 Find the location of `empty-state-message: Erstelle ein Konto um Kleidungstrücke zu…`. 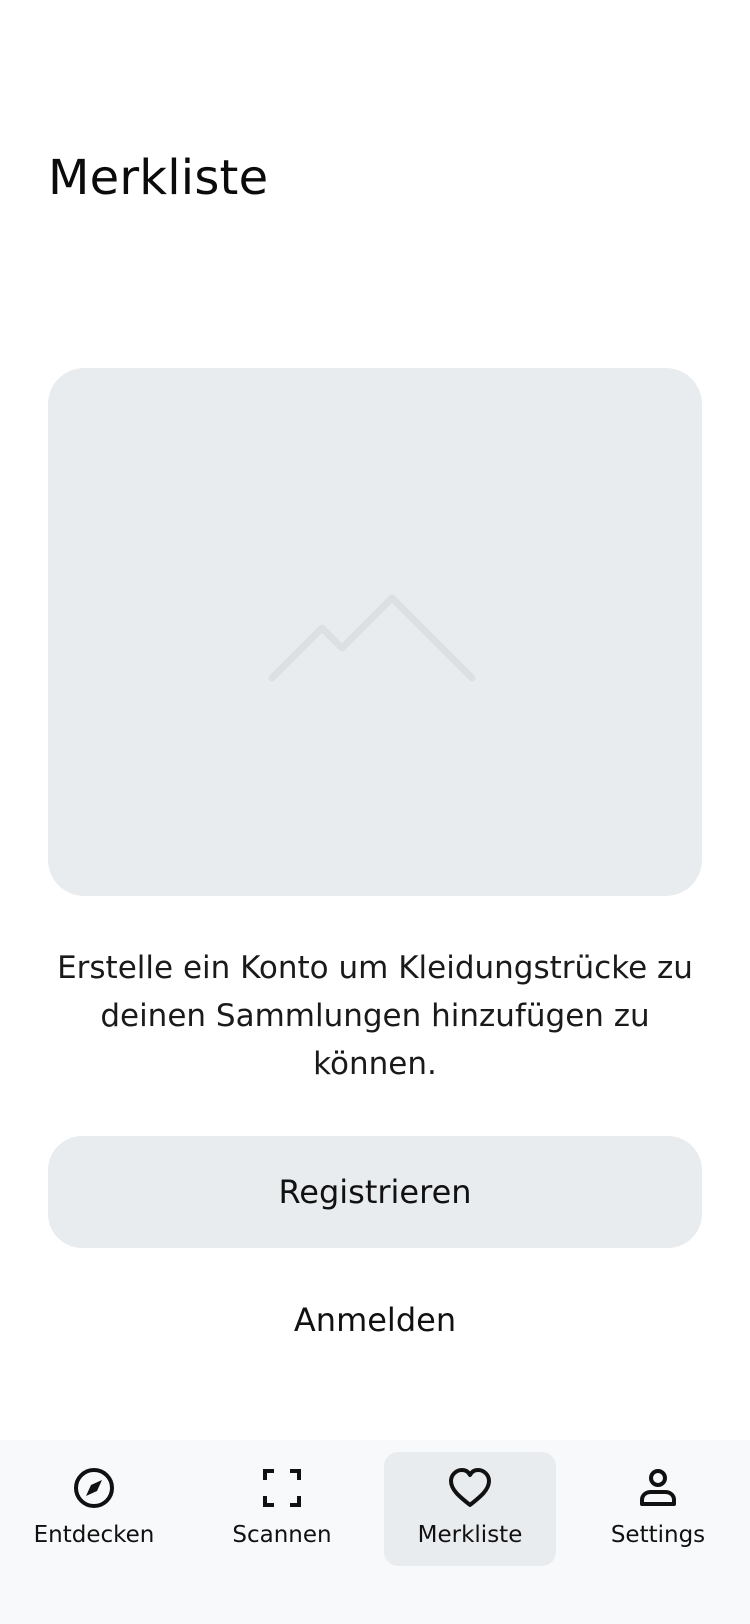

empty-state-message: Erstelle ein Konto um Kleidungstrücke zu… is located at coordinates (375, 1016).